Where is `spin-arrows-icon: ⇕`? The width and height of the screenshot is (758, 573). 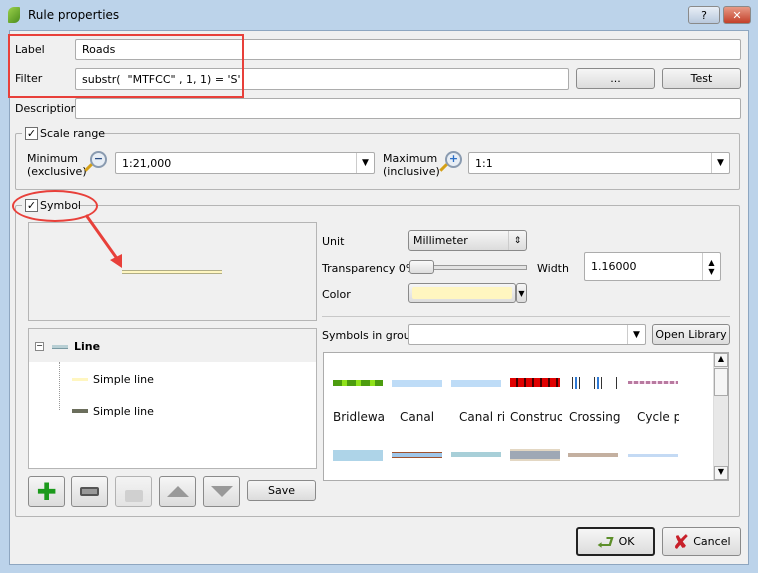
spin-arrows-icon: ⇕ is located at coordinates (517, 240).